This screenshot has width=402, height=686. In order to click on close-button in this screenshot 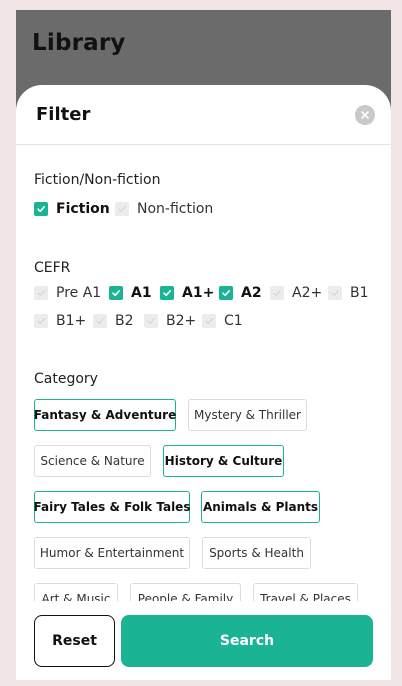, I will do `click(365, 115)`.